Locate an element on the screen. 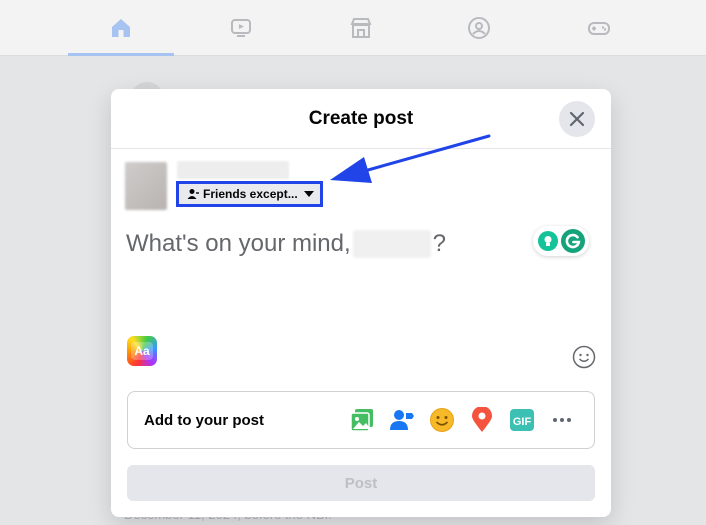 This screenshot has height=525, width=706. video-icon is located at coordinates (241, 28).